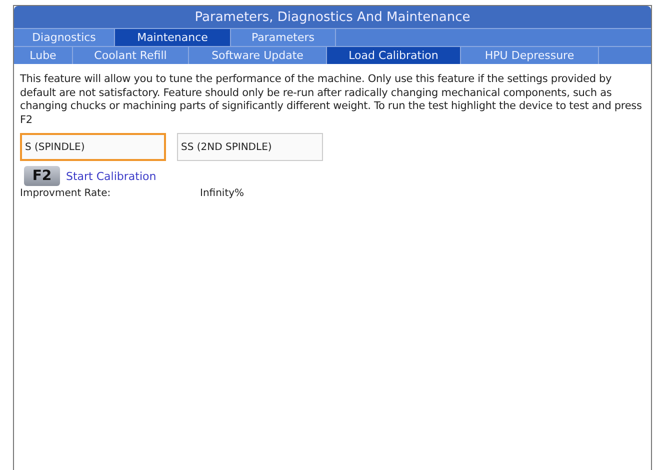  I want to click on result-label: Improvment Rate:, so click(66, 193).